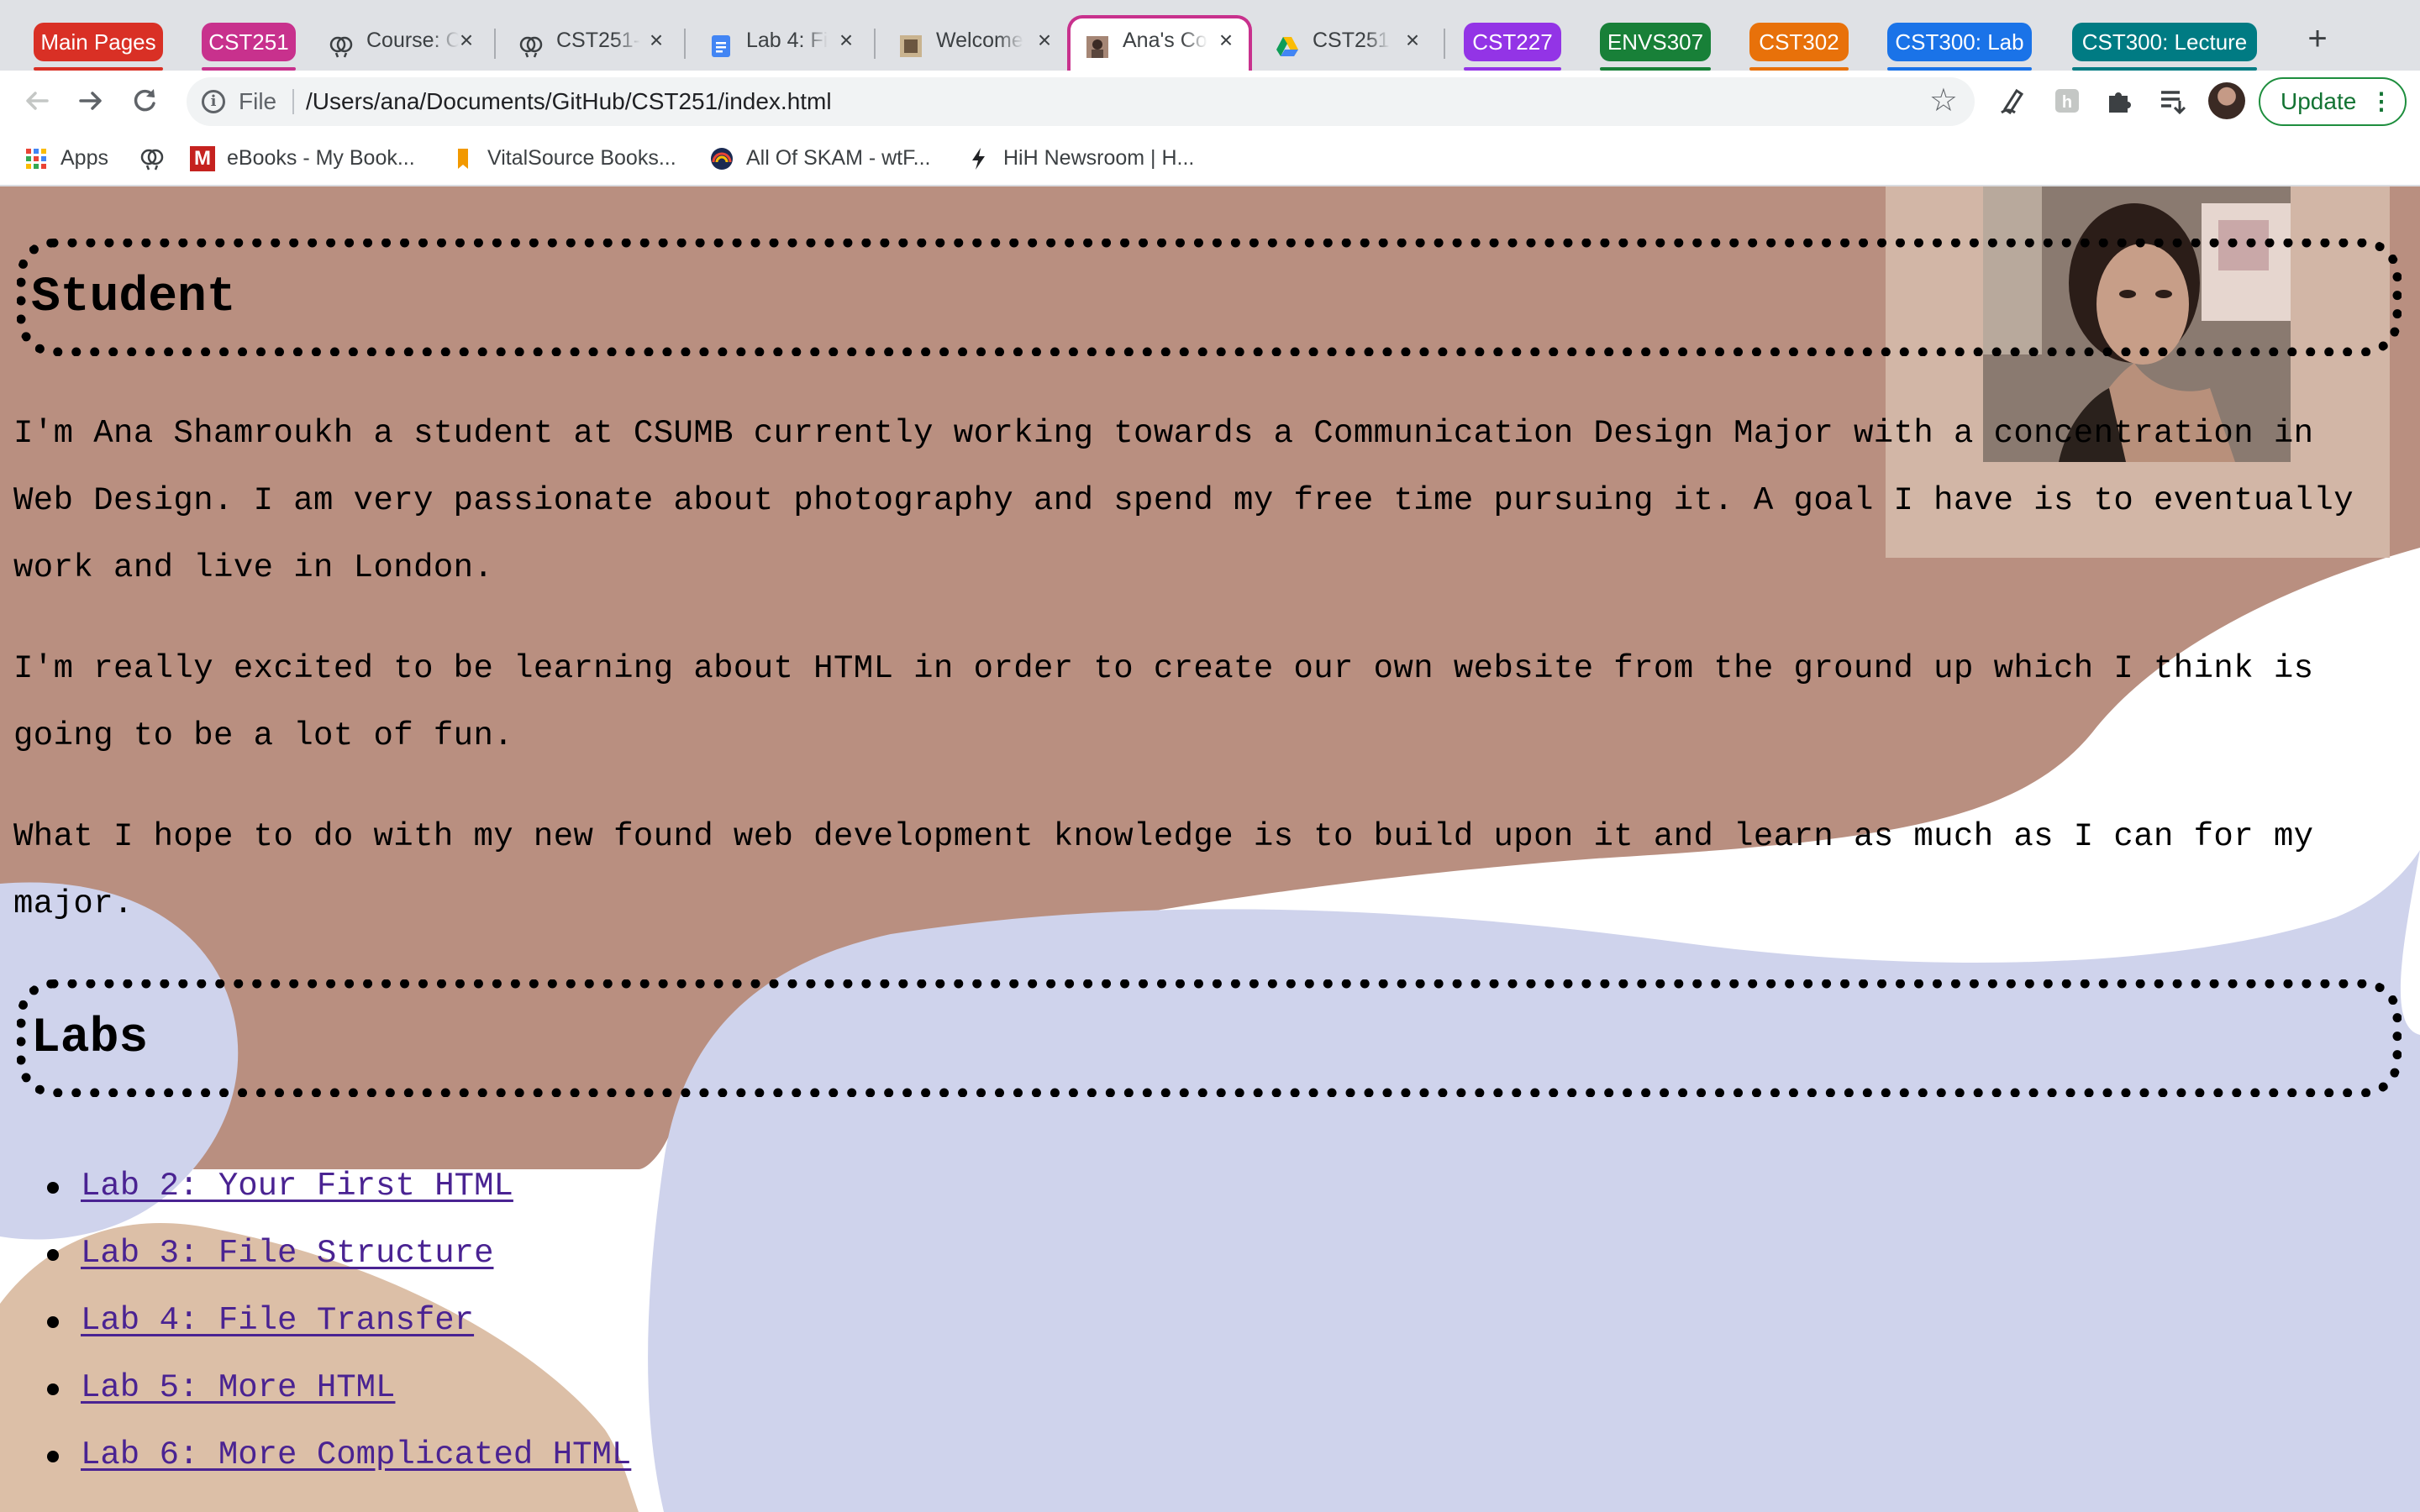  I want to click on svg-text: h, so click(2067, 102).